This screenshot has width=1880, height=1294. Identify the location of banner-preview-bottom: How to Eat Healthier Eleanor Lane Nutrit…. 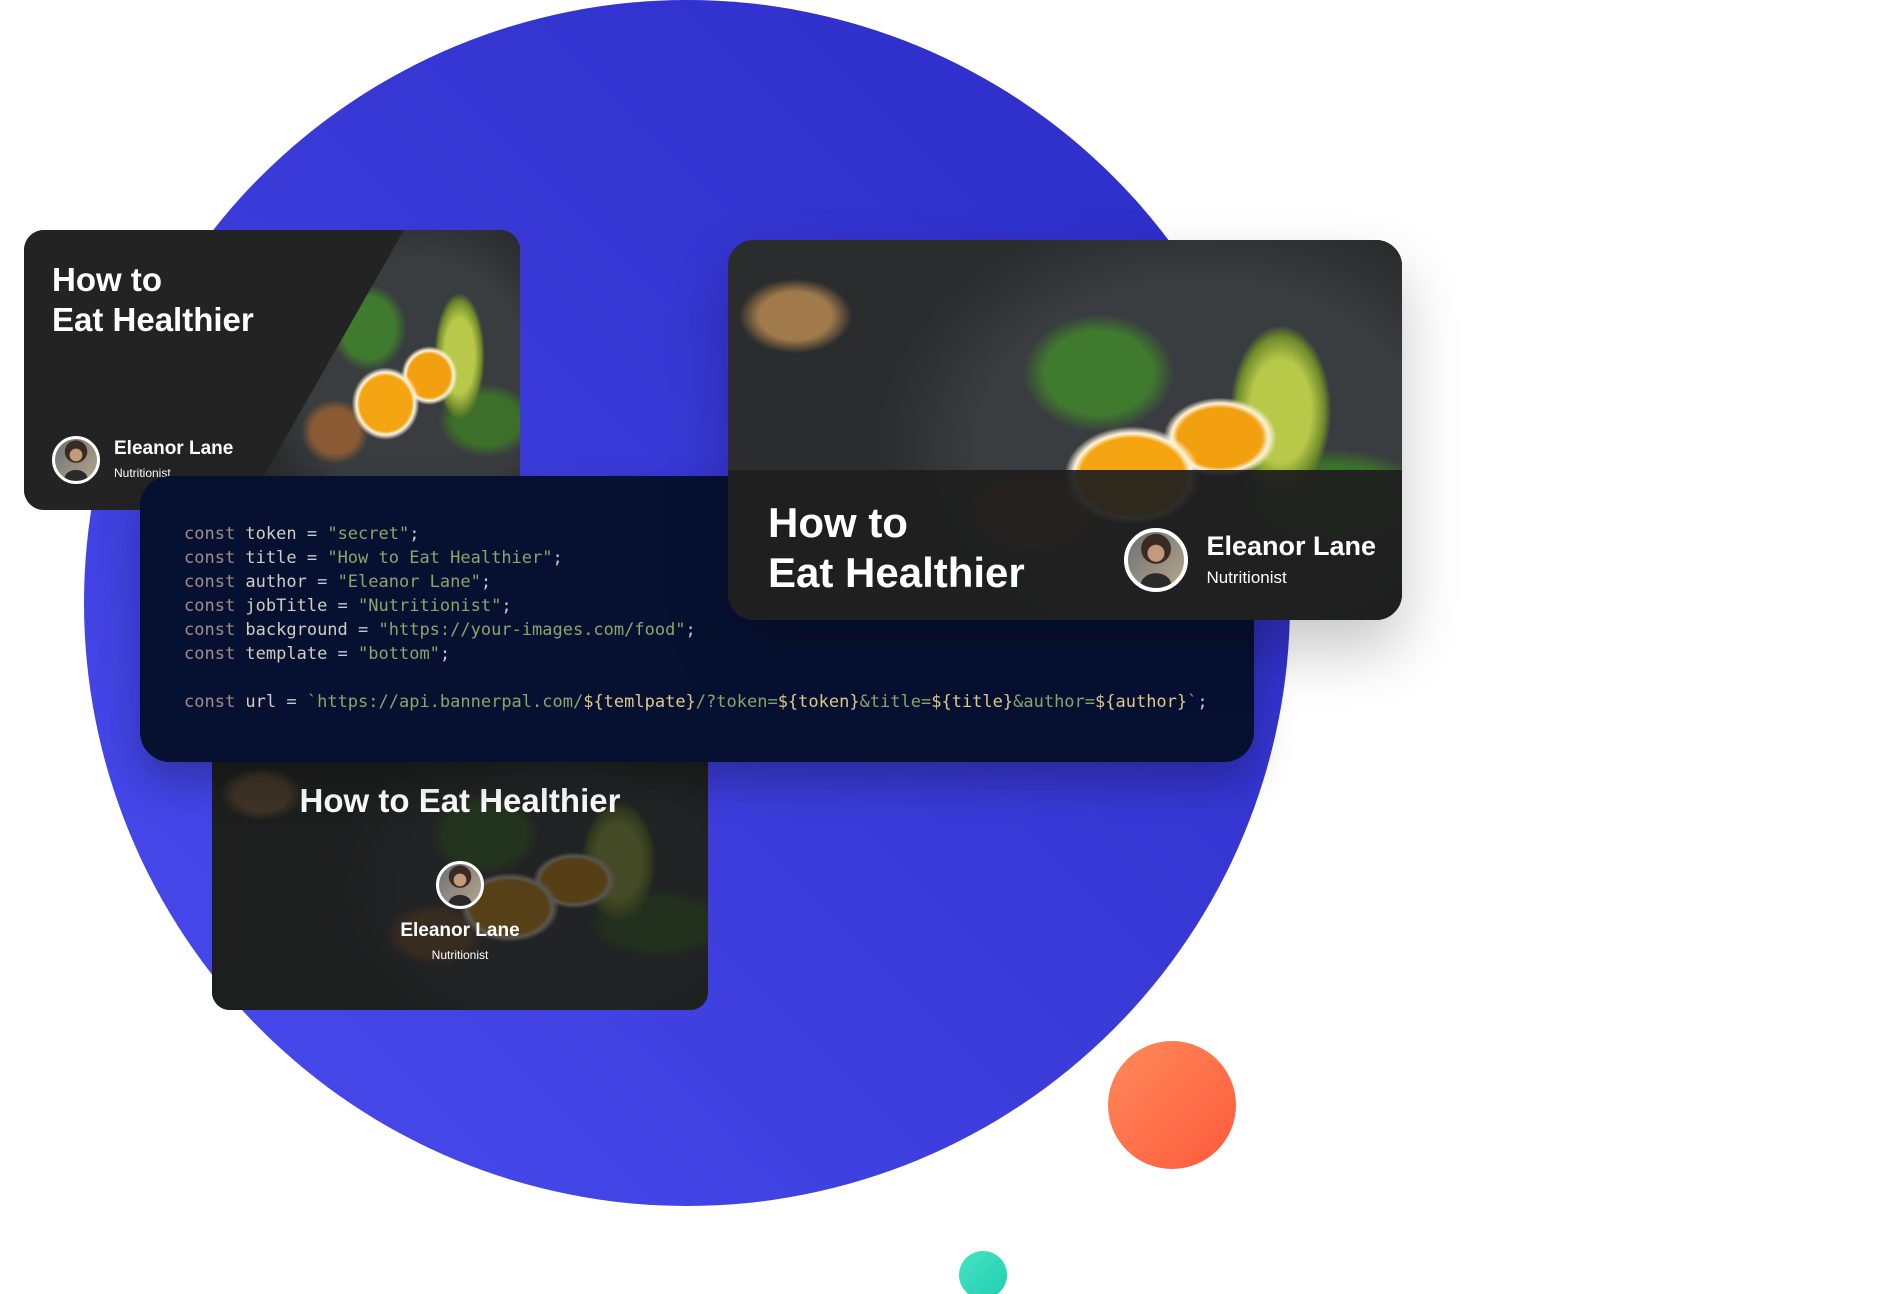
(460, 875).